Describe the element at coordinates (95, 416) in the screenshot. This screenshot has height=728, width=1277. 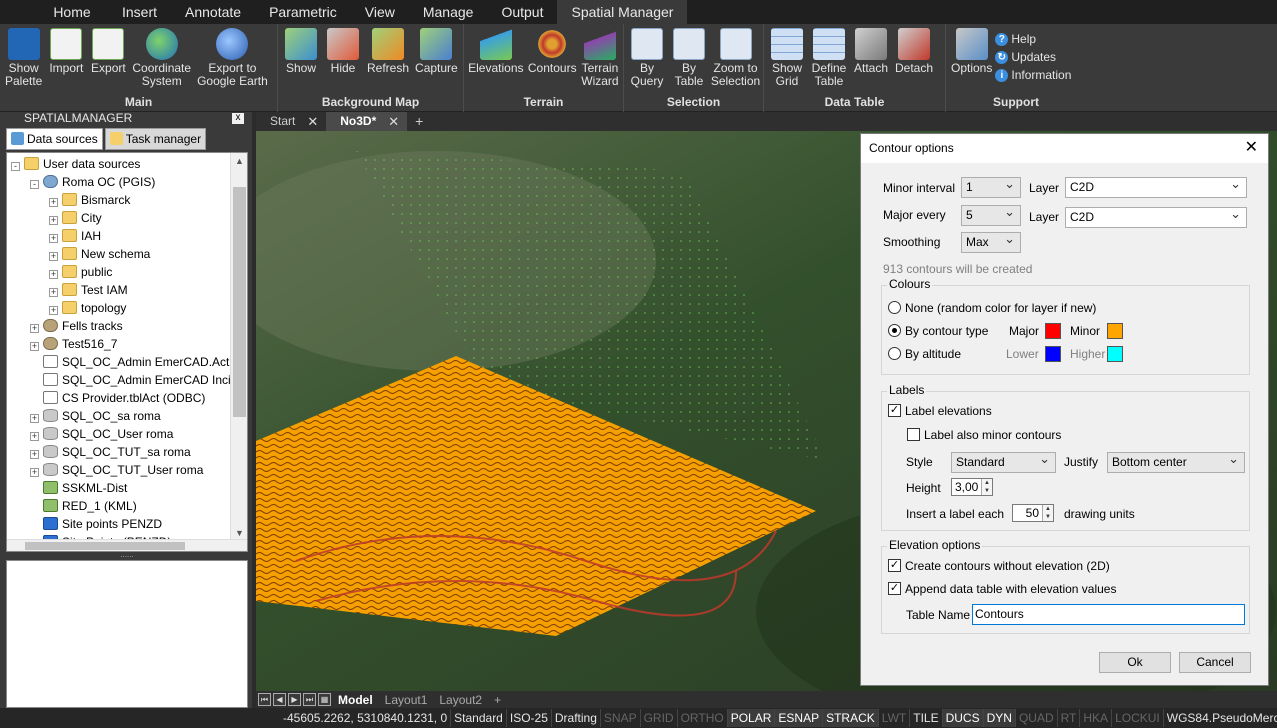
I see `tree-item: + SQL_OC_sa roma` at that location.